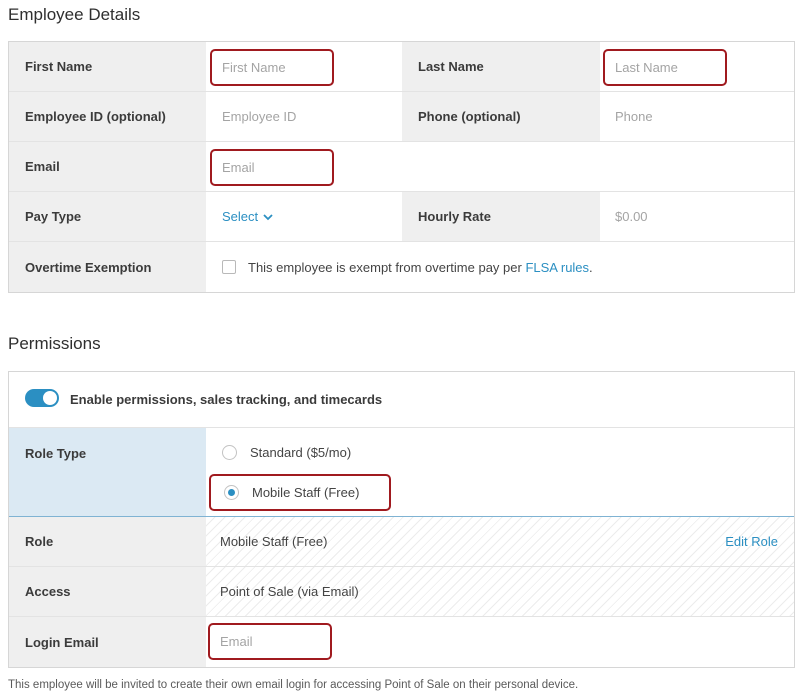 This screenshot has width=802, height=699. What do you see at coordinates (696, 116) in the screenshot?
I see `phone-input: Phone` at bounding box center [696, 116].